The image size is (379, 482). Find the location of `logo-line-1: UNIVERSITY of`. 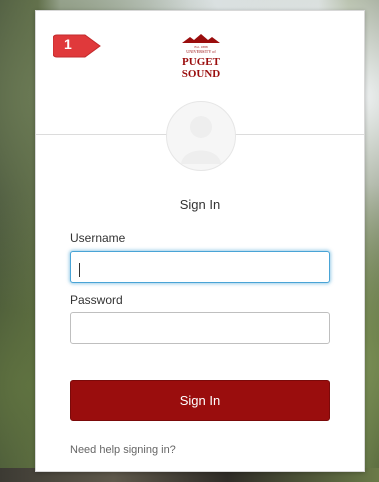

logo-line-1: UNIVERSITY of is located at coordinates (201, 51).